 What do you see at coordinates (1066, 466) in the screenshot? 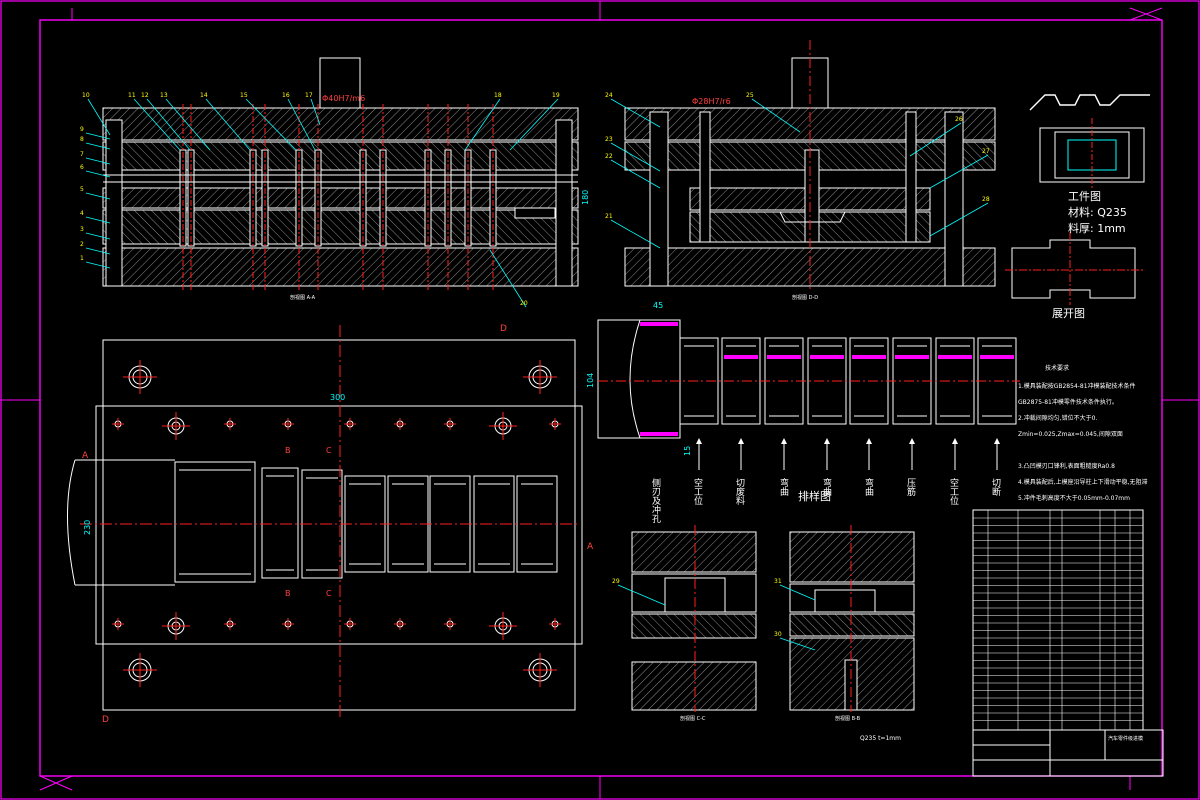
I see `tech-req-line-5: 3.凸凹模刃口锋利,表面粗糙度Ra0.8` at bounding box center [1066, 466].